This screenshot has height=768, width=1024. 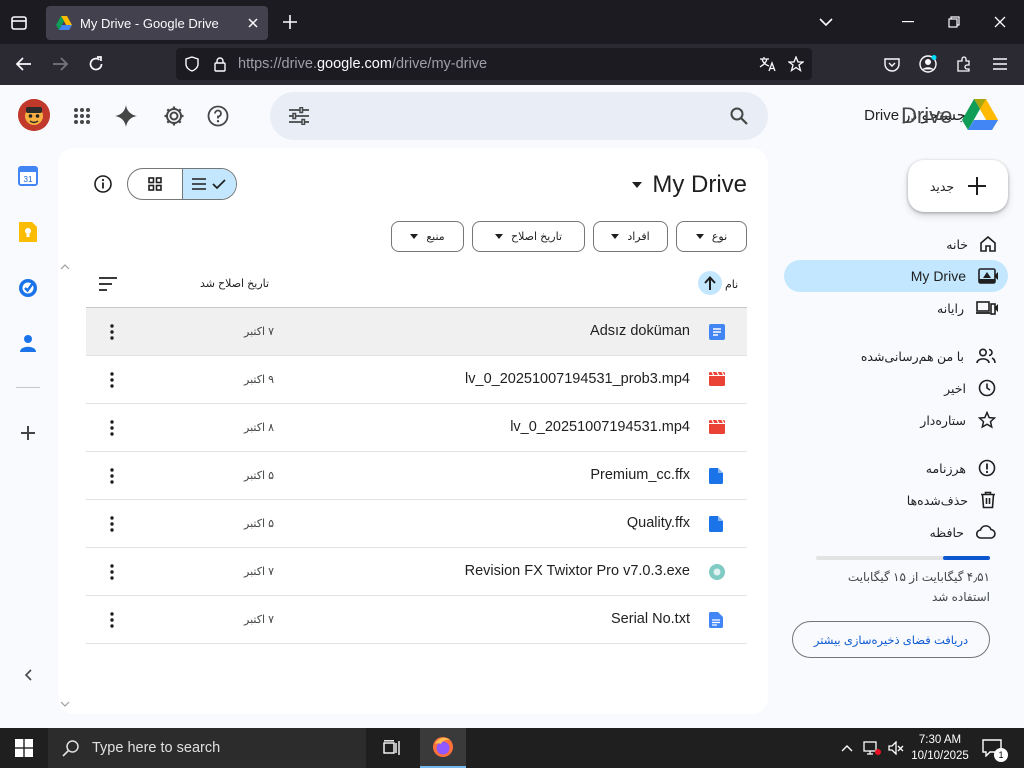 I want to click on sidebar-item-storage: حافظه, so click(x=969, y=532).